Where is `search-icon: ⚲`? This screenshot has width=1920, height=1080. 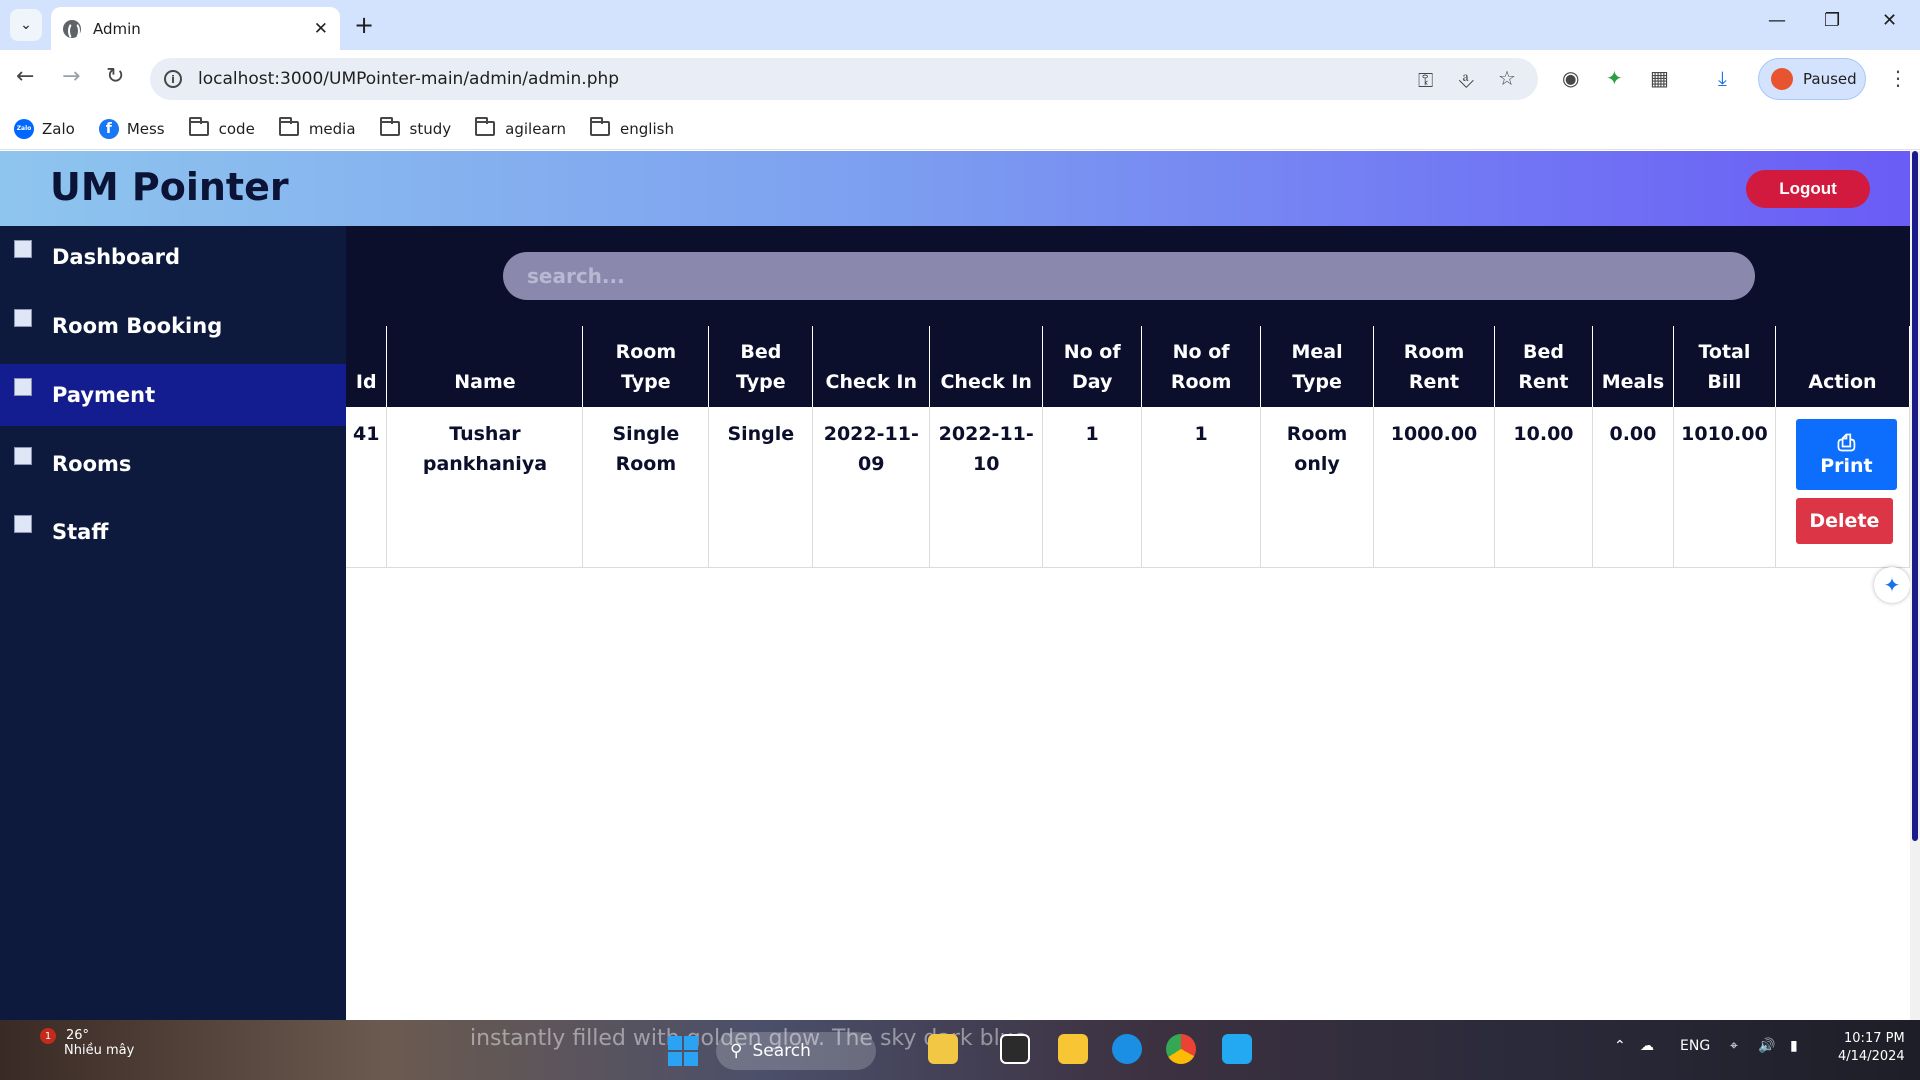
search-icon: ⚲ is located at coordinates (736, 1051).